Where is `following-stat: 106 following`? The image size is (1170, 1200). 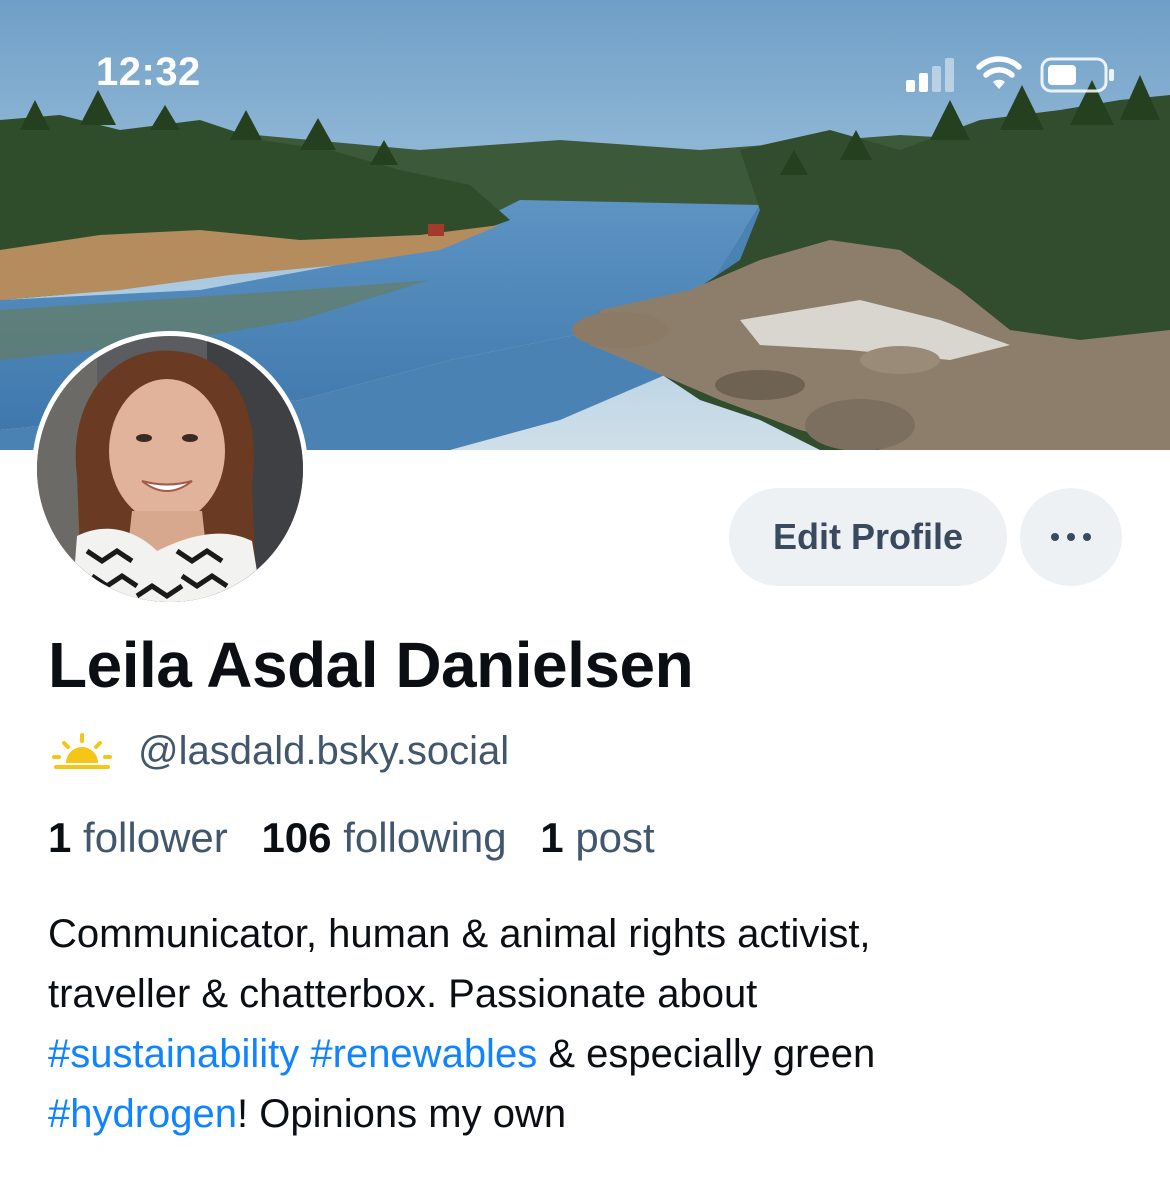
following-stat: 106 following is located at coordinates (383, 837).